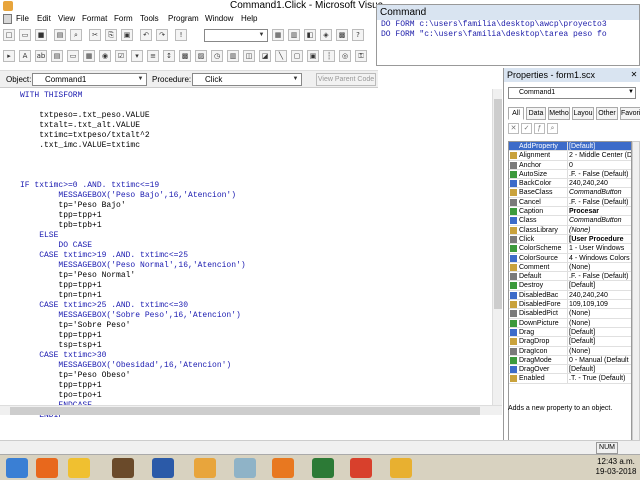  Describe the element at coordinates (326, 35) in the screenshot. I see `document-view-icon: ◈` at that location.